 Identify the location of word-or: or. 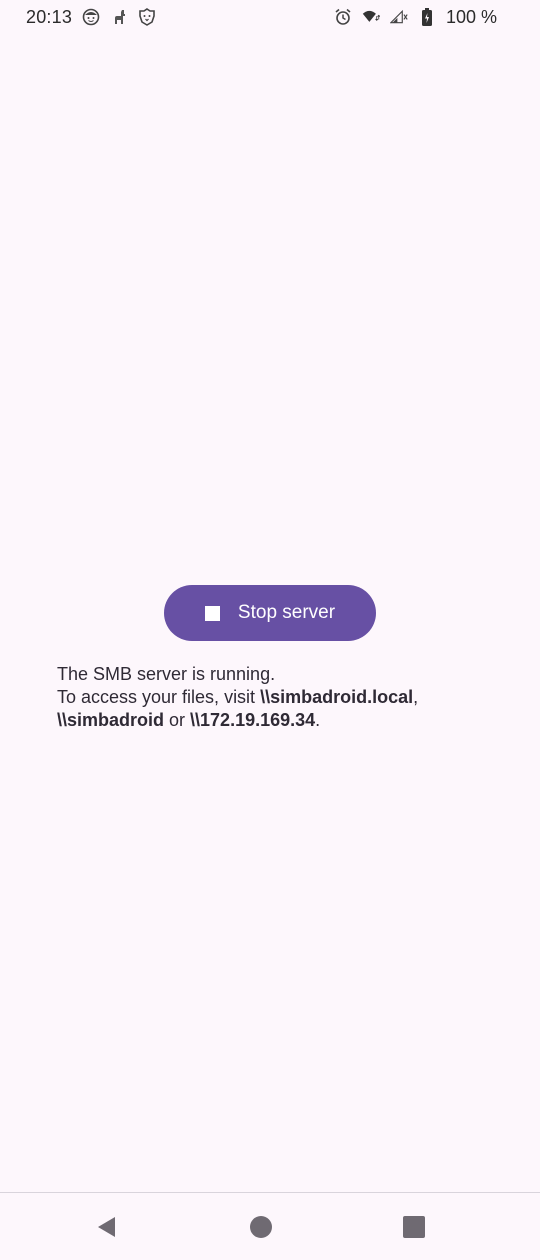
(177, 720).